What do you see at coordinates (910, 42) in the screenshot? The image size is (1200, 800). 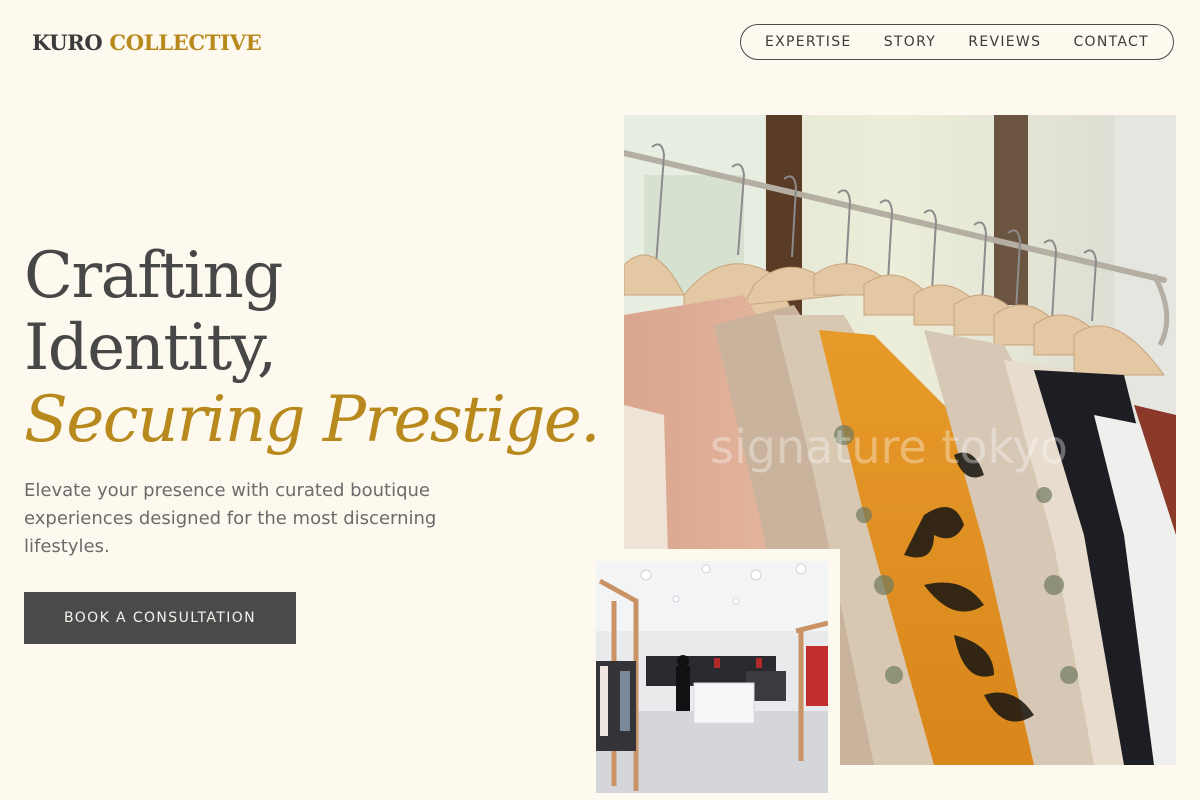 I see `nav-item-story: STORY` at bounding box center [910, 42].